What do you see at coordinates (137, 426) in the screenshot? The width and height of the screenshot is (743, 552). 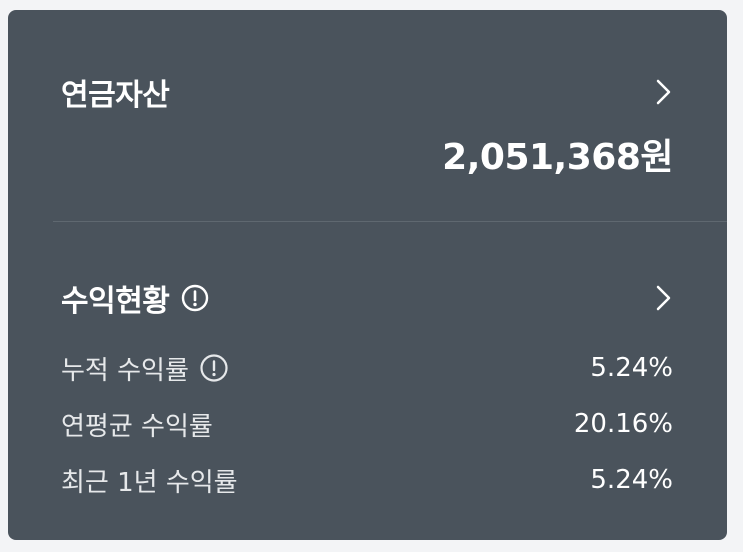 I see `profit-row-label: 연평균 수익률` at bounding box center [137, 426].